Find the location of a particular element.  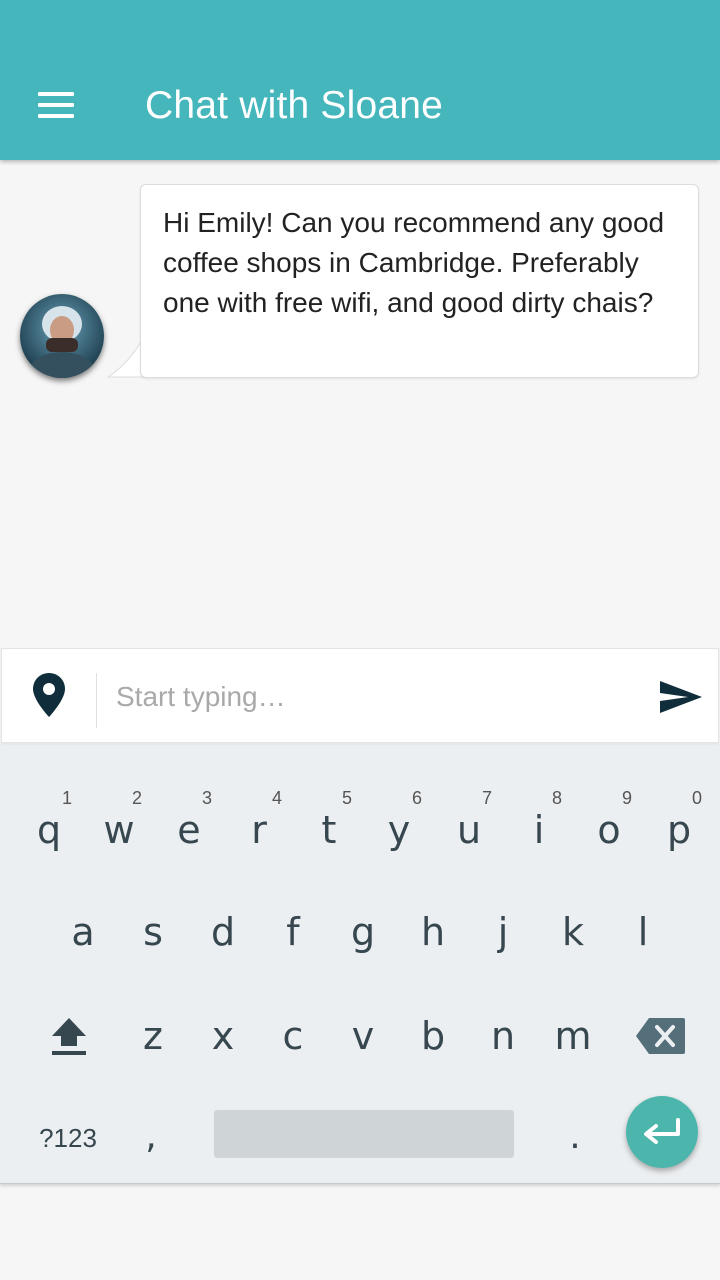

key-h: h is located at coordinates (433, 932).